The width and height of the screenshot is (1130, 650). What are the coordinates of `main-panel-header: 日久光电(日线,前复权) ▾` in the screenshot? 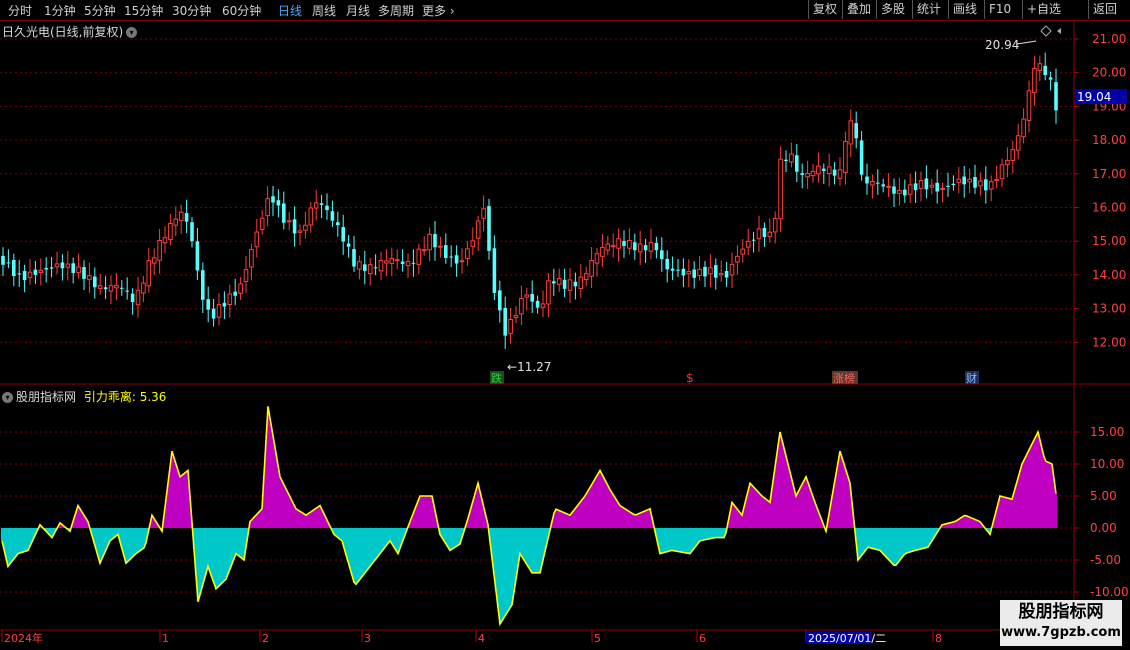 It's located at (71, 31).